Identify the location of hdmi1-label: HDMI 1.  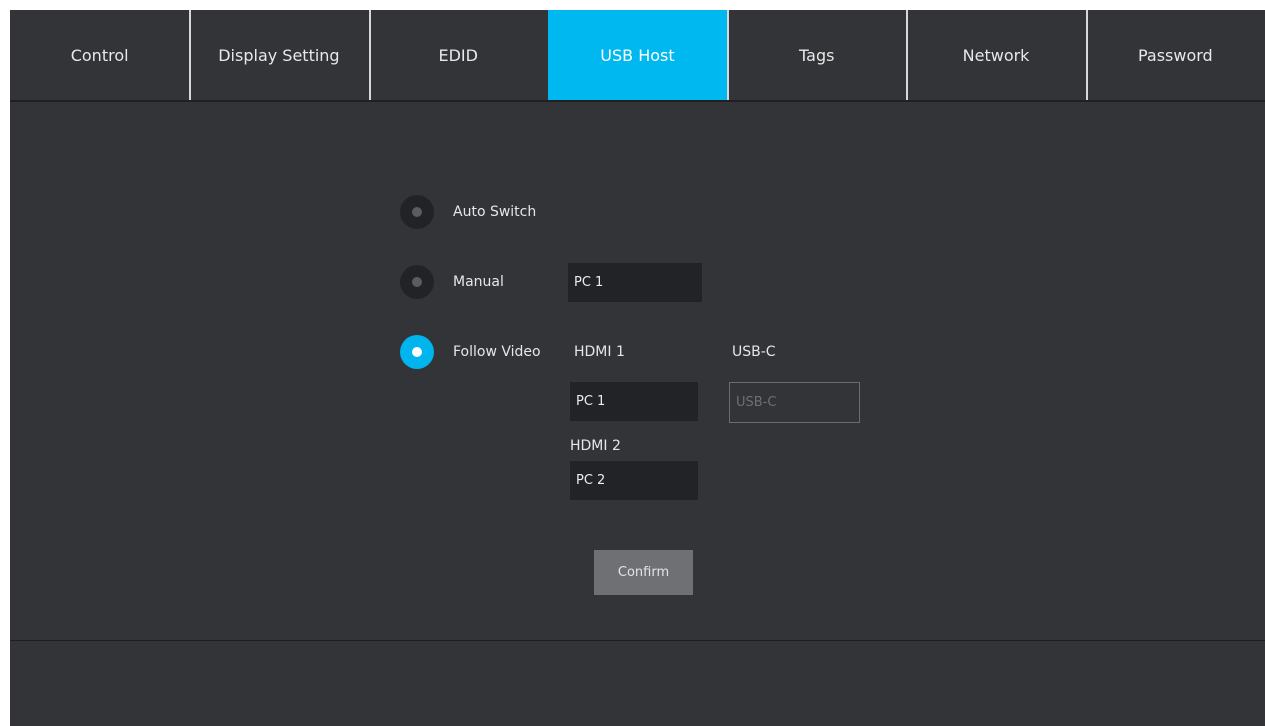
(599, 352).